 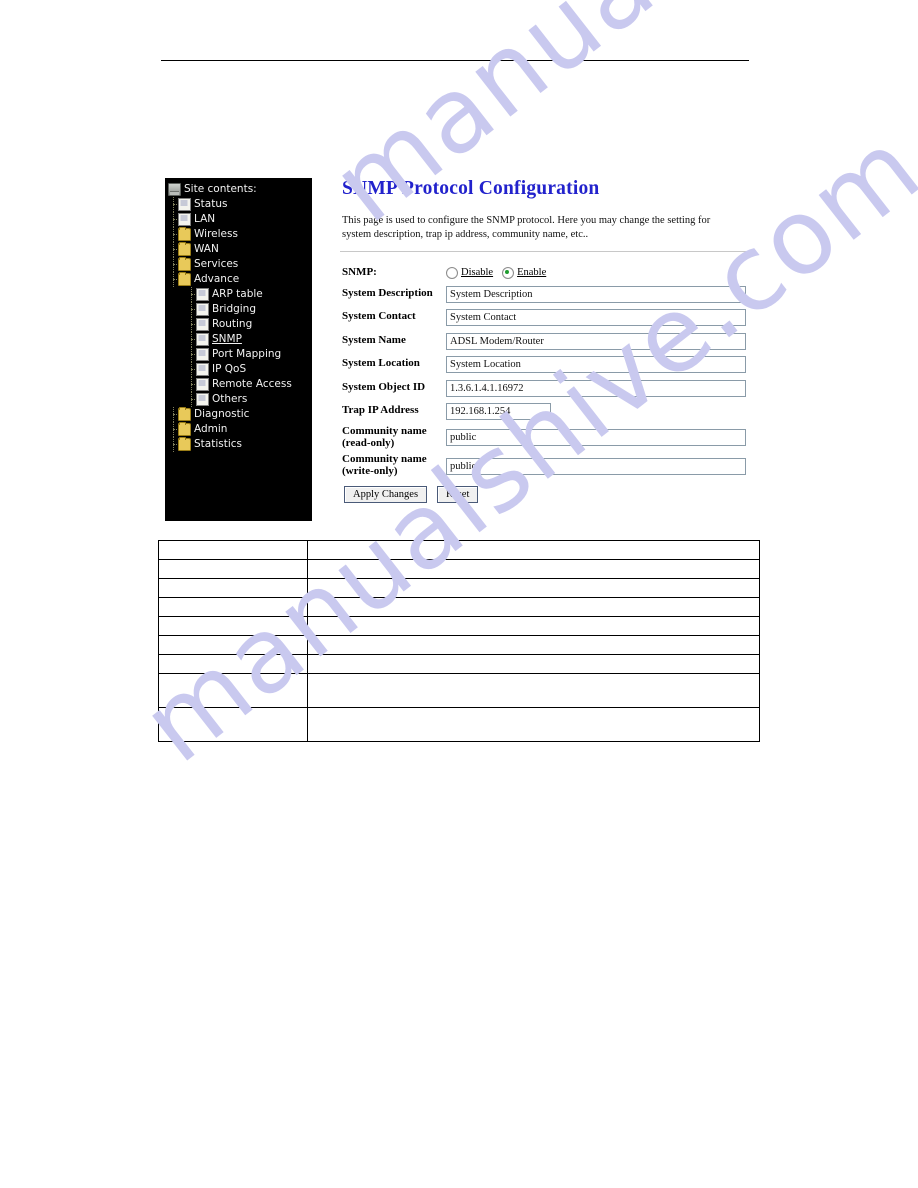 I want to click on snmp-radio-enable: Enable, so click(x=524, y=272).